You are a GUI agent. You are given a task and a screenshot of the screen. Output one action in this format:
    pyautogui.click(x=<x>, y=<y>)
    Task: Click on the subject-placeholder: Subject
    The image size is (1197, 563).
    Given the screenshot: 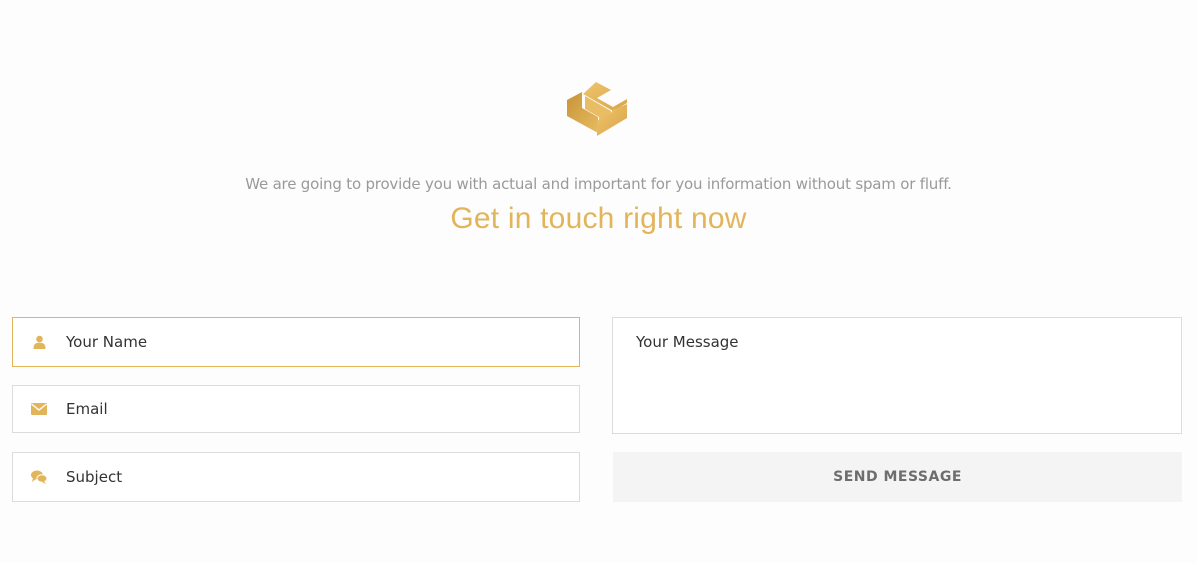 What is the action you would take?
    pyautogui.click(x=94, y=477)
    